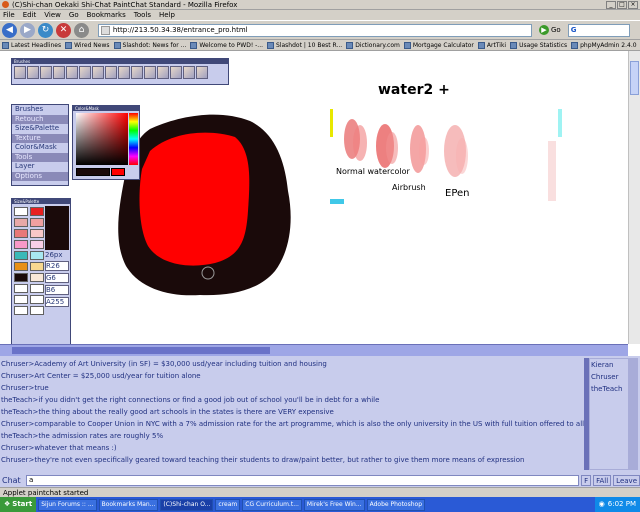 The image size is (640, 512). Describe the element at coordinates (9, 15) in the screenshot. I see `menu-file: File` at that location.